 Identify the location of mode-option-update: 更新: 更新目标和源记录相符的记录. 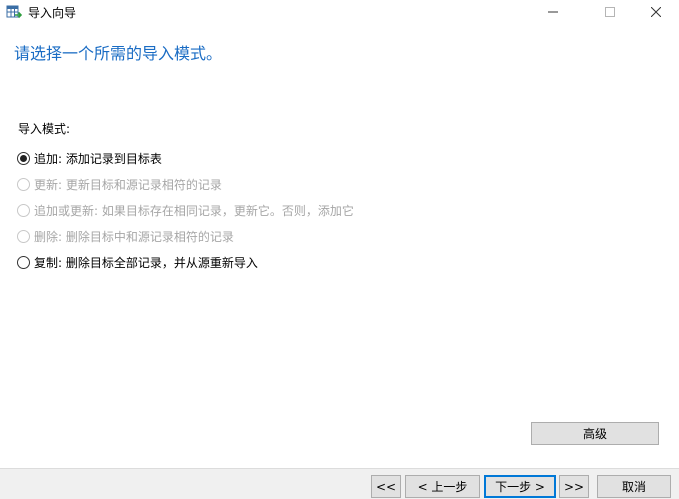
(185, 184).